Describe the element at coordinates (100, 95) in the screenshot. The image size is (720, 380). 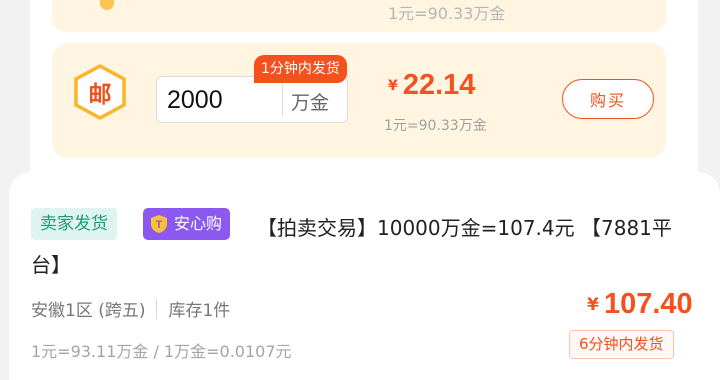
I see `post-badge-char: 邮` at that location.